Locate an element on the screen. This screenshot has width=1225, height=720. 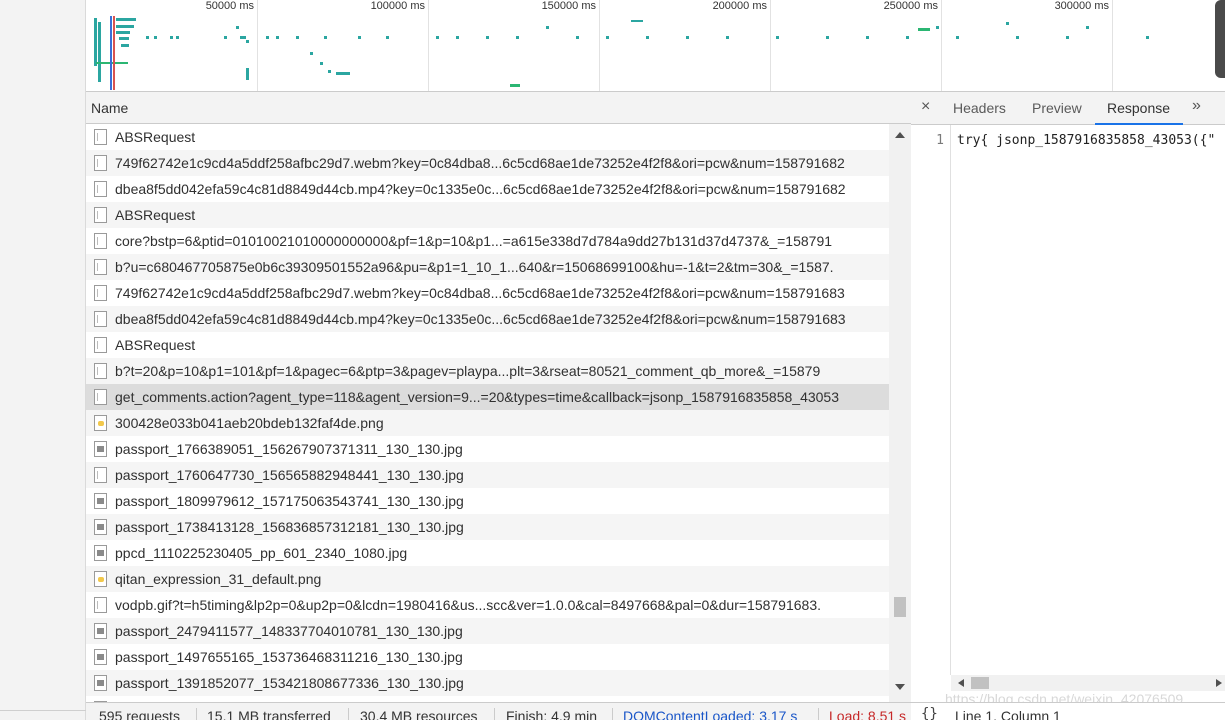
request-name: ppcd_1110225230405_pp_601_2340_1080.jpg is located at coordinates (261, 553).